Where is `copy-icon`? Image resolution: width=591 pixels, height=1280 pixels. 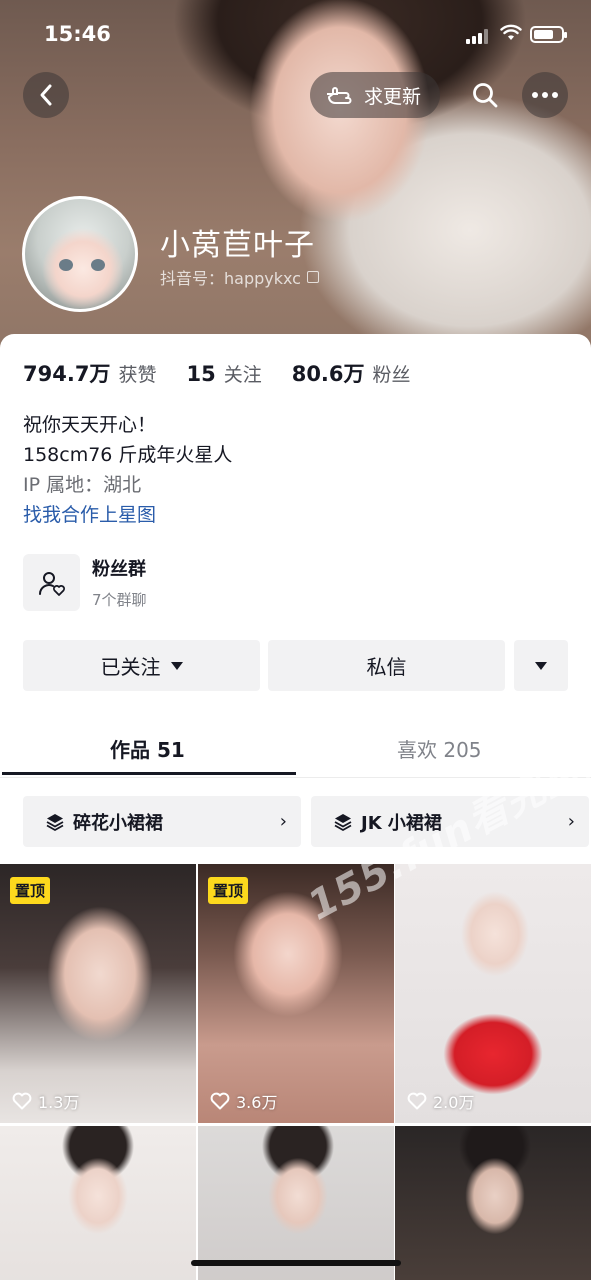 copy-icon is located at coordinates (312, 277).